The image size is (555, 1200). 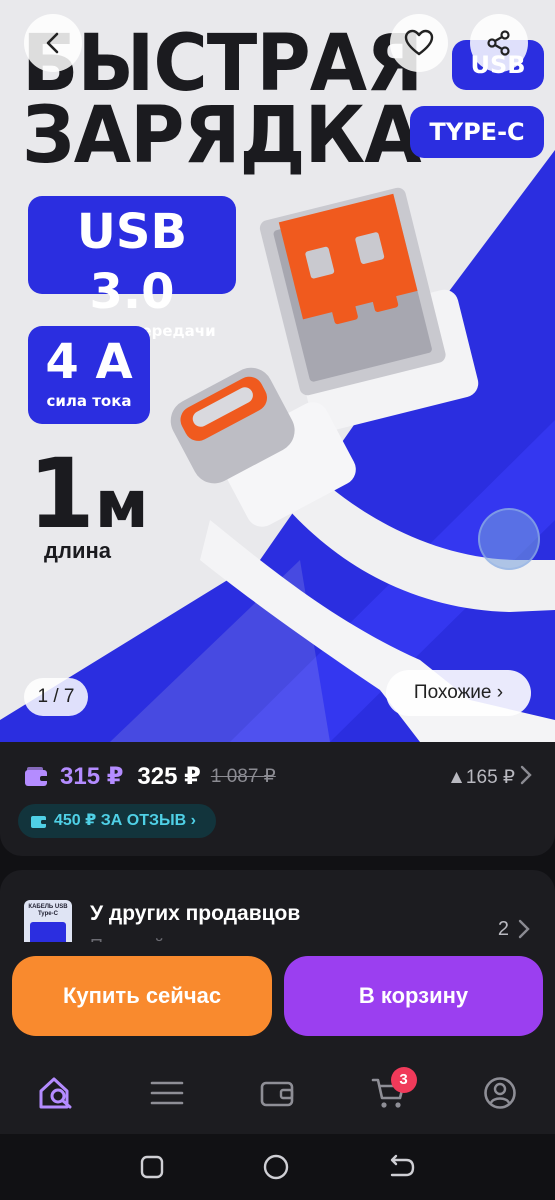 I want to click on tag-type-c: TYPE-C, so click(x=477, y=132).